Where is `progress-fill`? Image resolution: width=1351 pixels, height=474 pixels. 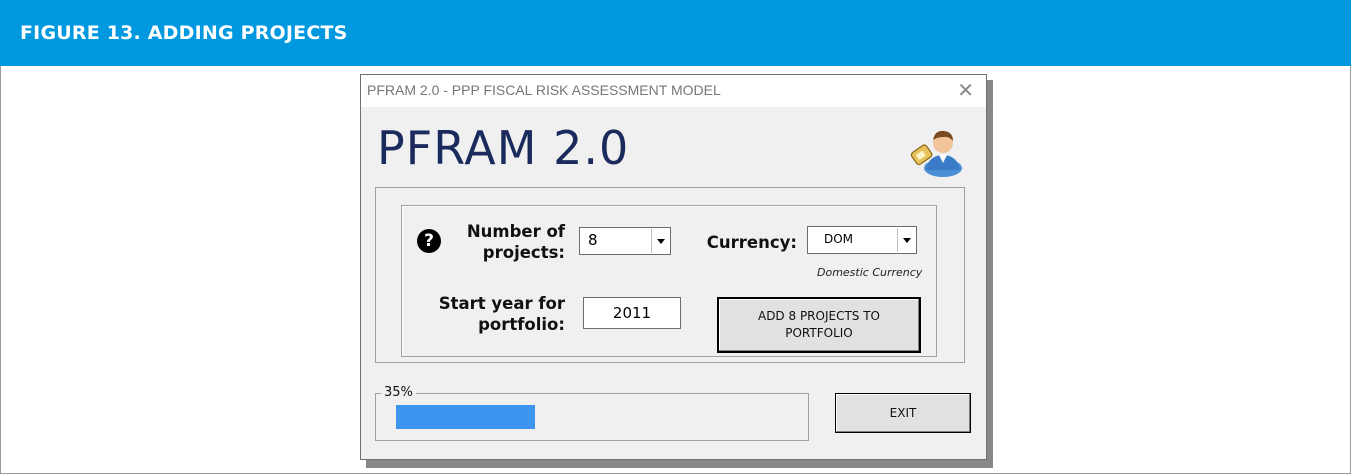
progress-fill is located at coordinates (465, 417).